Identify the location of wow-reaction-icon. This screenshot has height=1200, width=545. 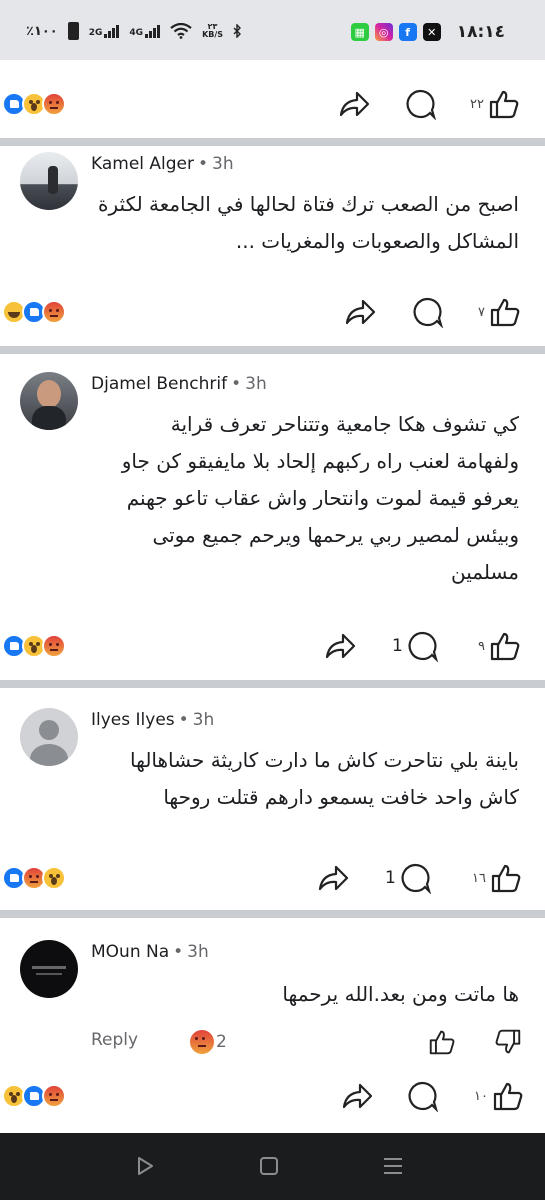
(54, 878).